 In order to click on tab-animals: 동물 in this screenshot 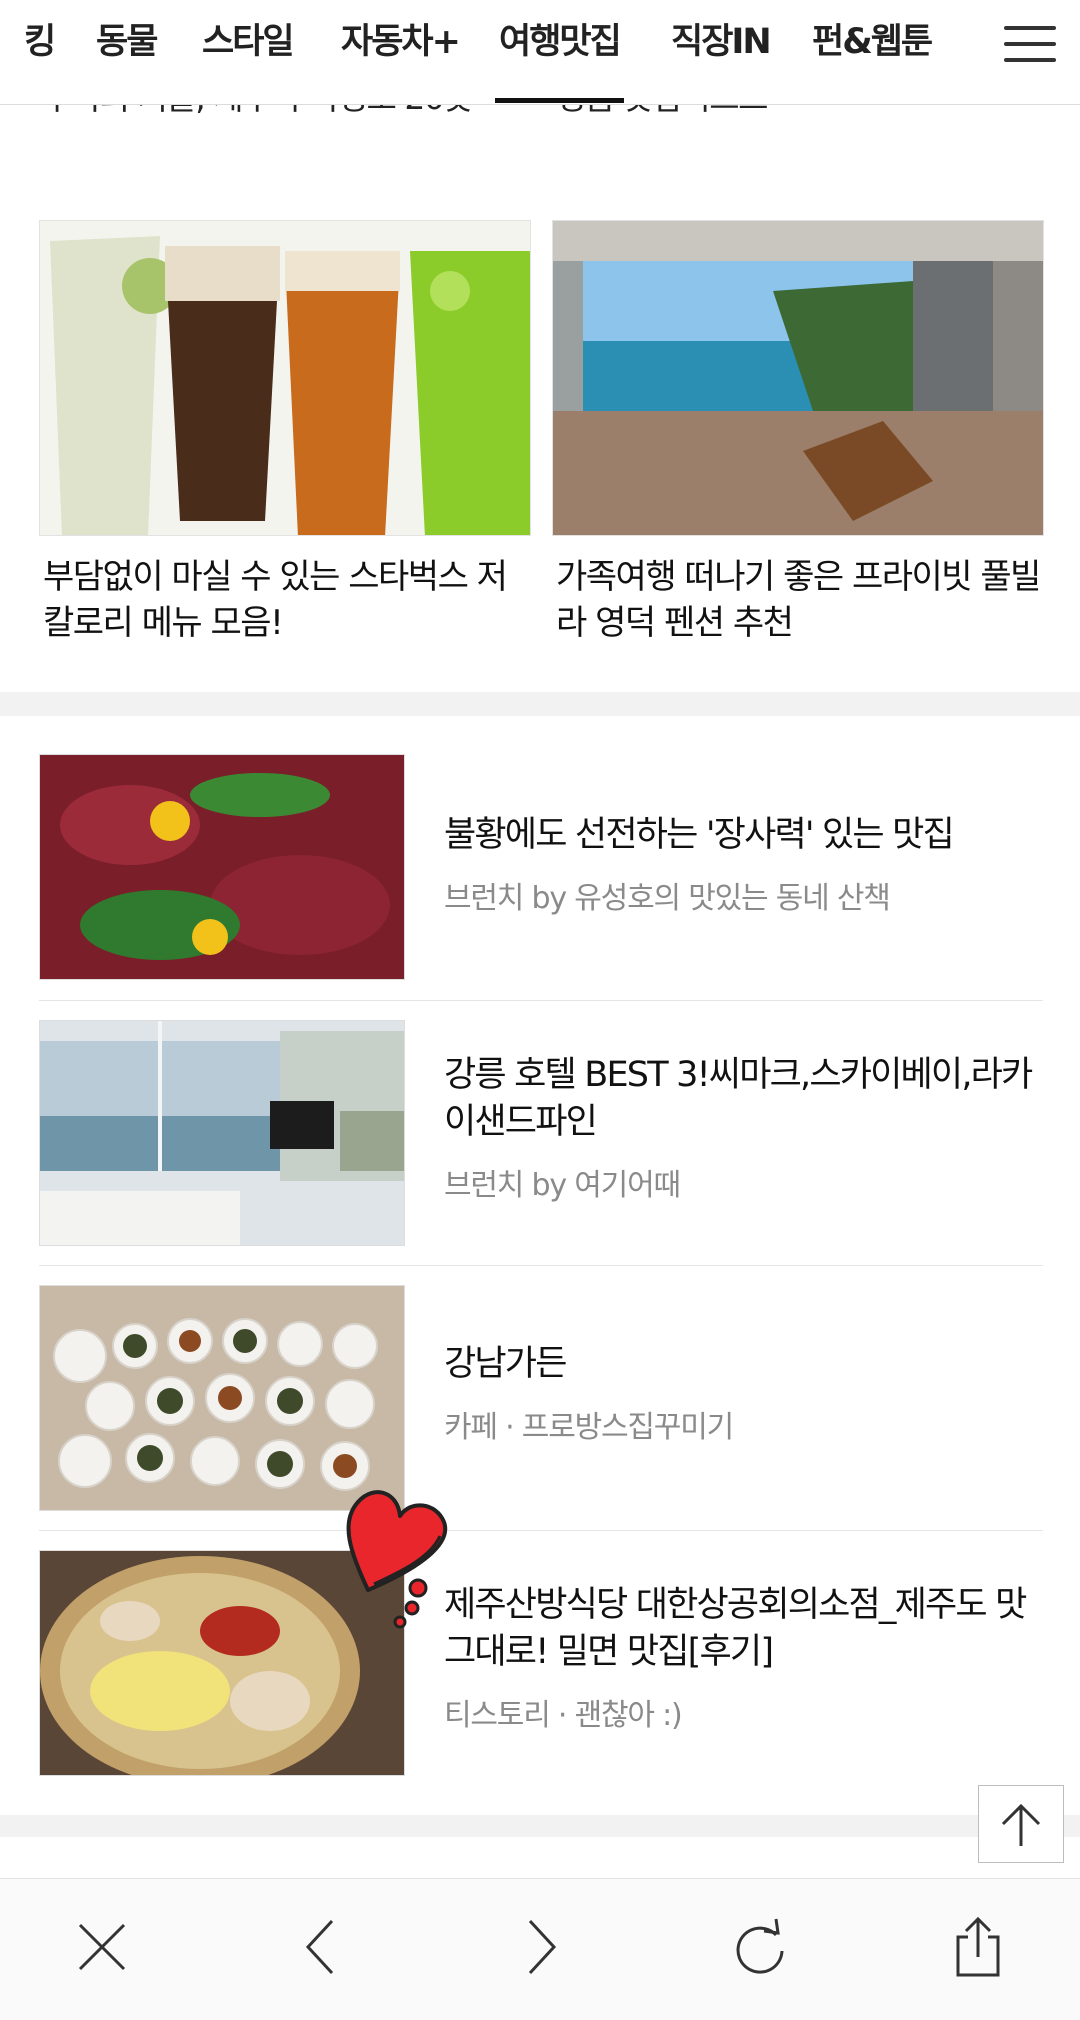, I will do `click(127, 42)`.